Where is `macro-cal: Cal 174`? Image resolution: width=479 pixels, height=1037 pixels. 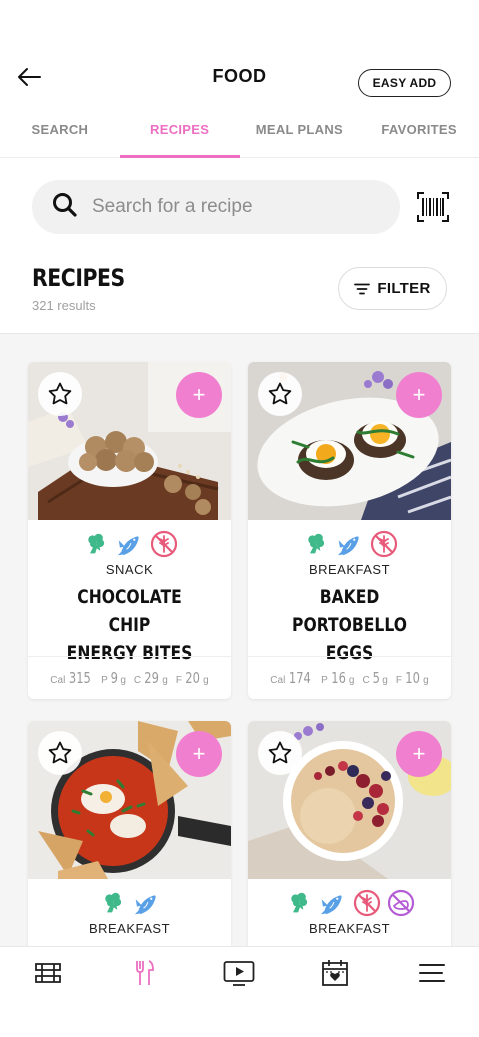
macro-cal: Cal 174 is located at coordinates (291, 678).